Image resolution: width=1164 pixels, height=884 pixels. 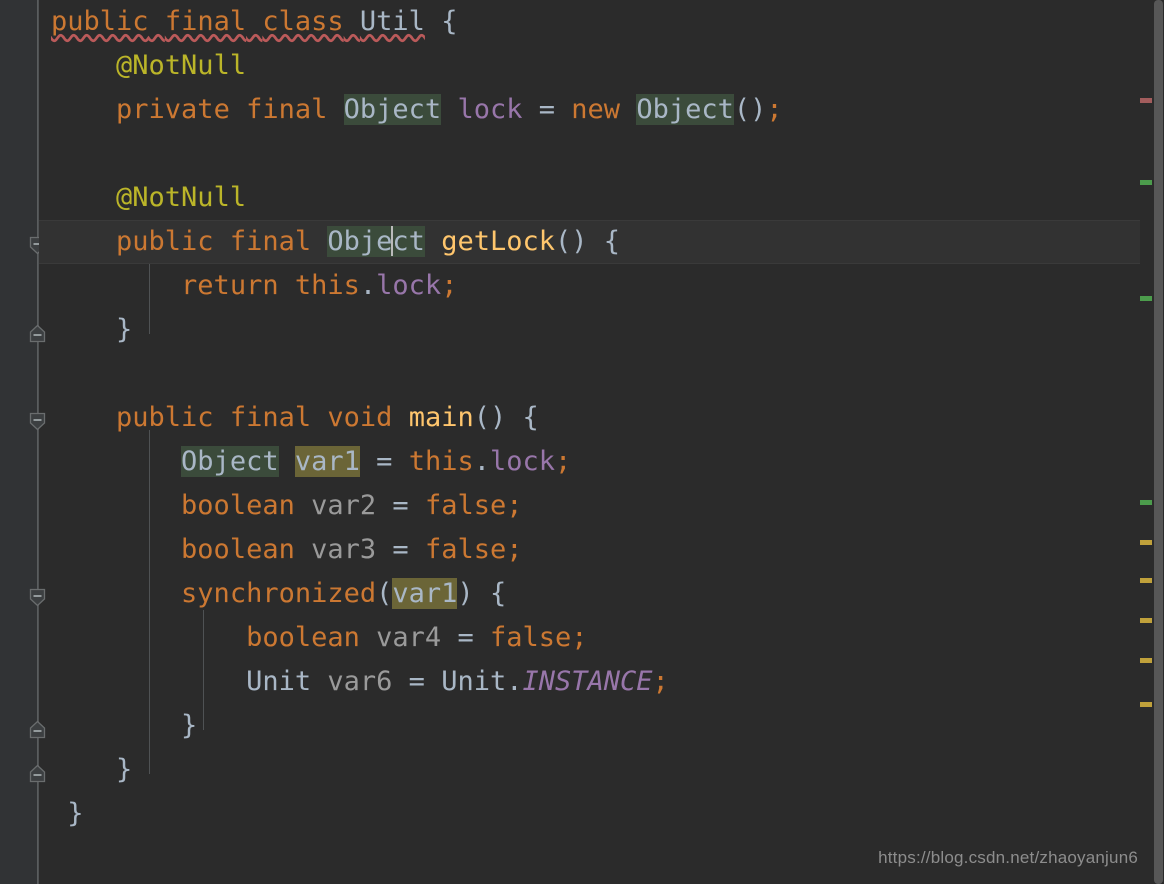 What do you see at coordinates (589, 286) in the screenshot?
I see `code-line: return this.lock;` at bounding box center [589, 286].